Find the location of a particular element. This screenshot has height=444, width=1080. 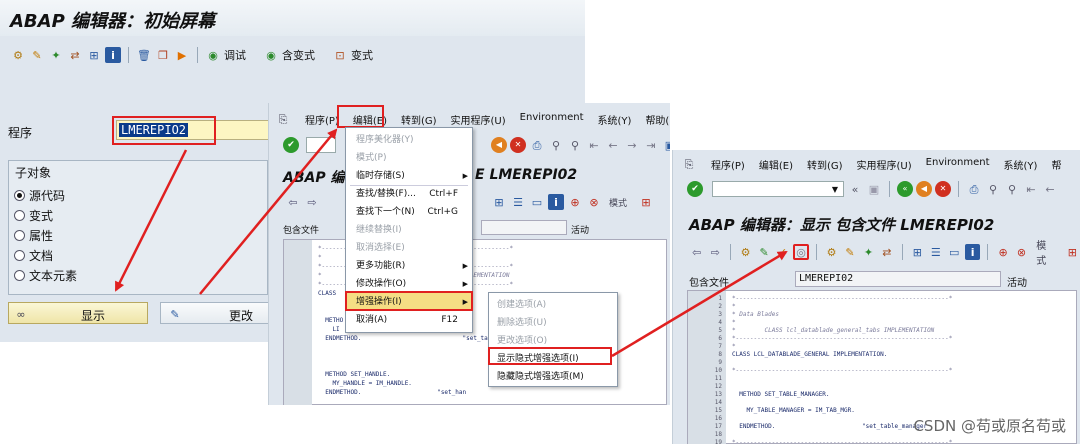

arrow-to-display is located at coordinates (151, 220).